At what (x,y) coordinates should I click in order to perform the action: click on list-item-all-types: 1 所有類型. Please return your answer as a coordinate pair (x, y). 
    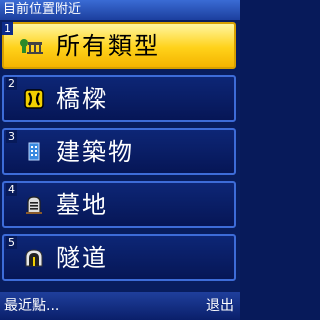
    Looking at the image, I should click on (119, 45).